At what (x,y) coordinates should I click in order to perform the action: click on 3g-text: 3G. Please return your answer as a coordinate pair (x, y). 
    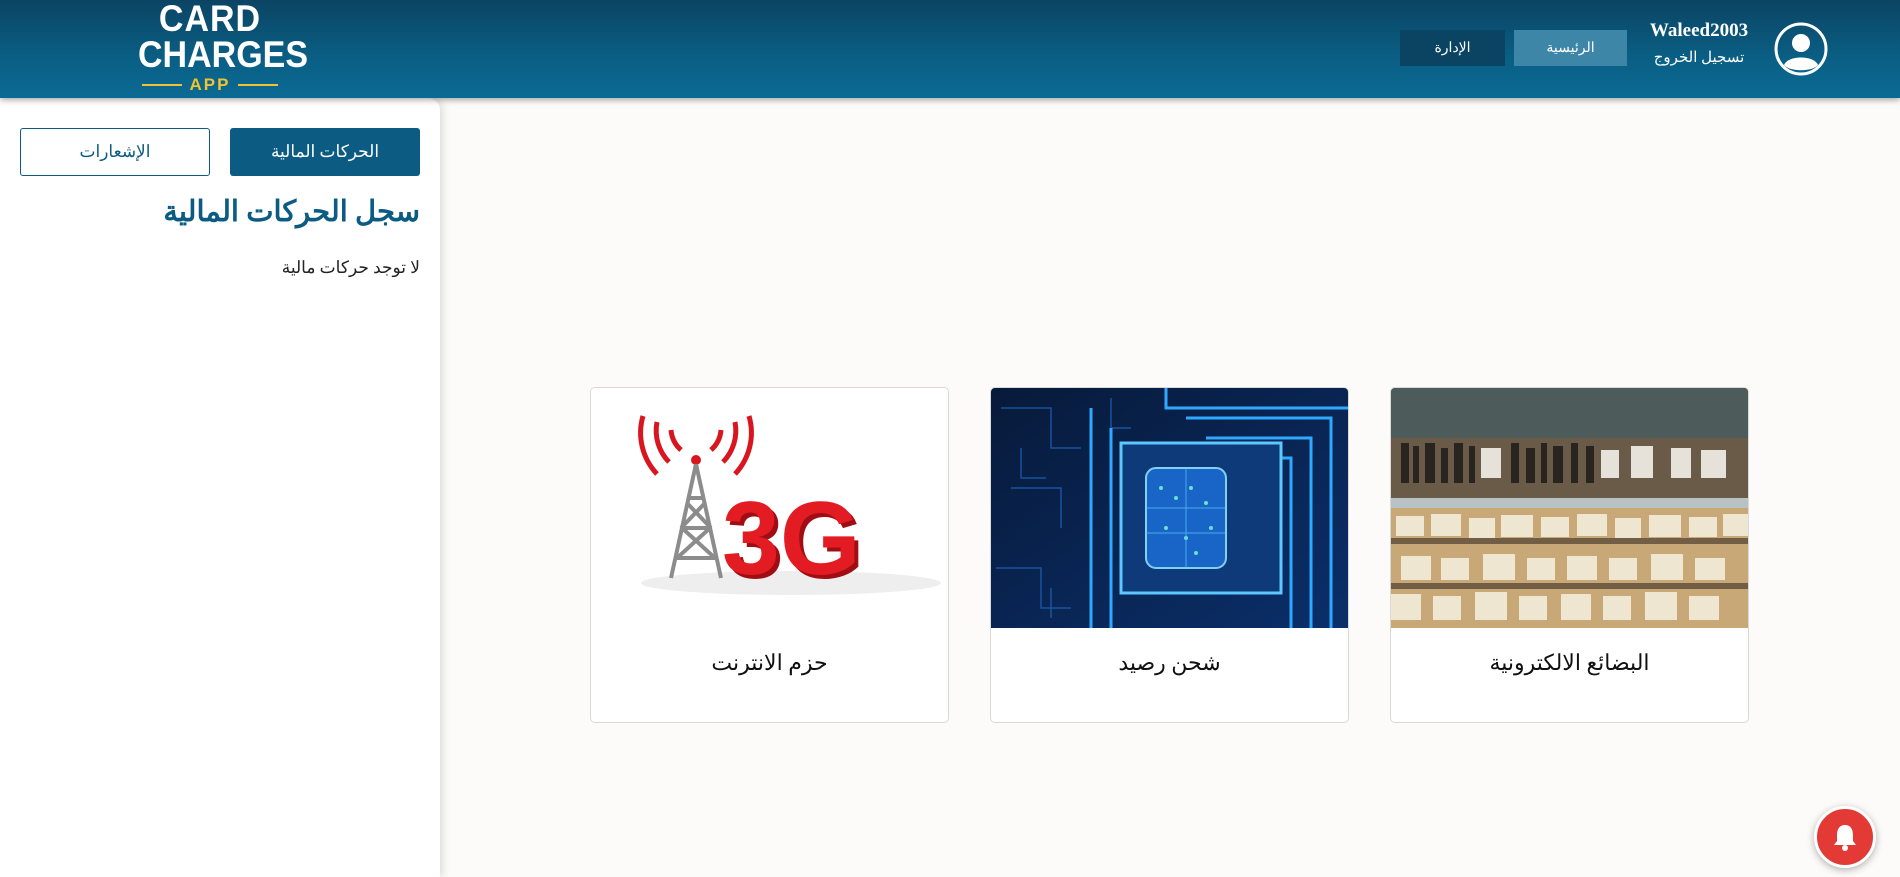
    Looking at the image, I should click on (791, 539).